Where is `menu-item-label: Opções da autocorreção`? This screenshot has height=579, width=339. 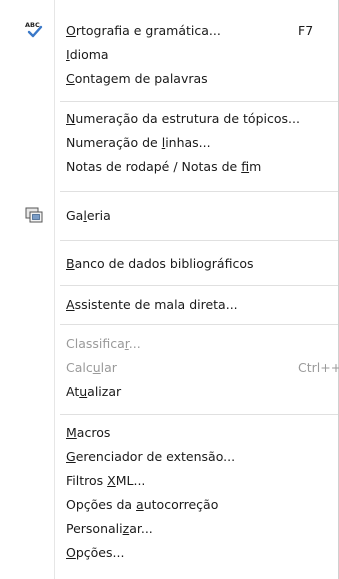 menu-item-label: Opções da autocorreção is located at coordinates (142, 504).